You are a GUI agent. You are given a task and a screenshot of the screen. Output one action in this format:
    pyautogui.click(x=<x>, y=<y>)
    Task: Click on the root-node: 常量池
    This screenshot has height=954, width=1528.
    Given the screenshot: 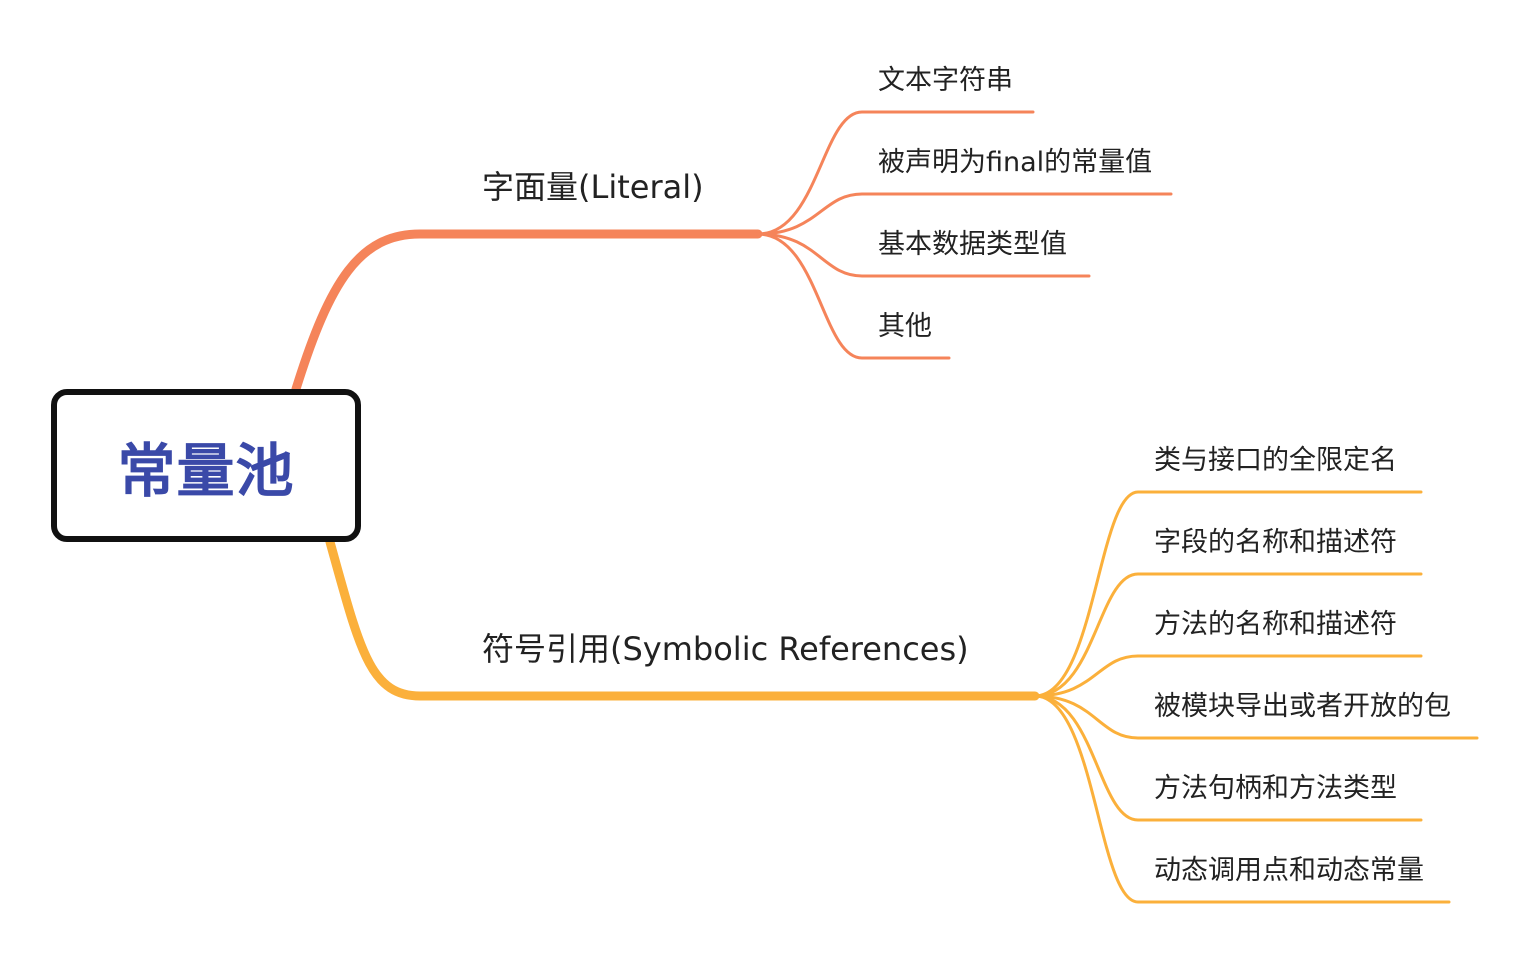 What is the action you would take?
    pyautogui.click(x=206, y=465)
    